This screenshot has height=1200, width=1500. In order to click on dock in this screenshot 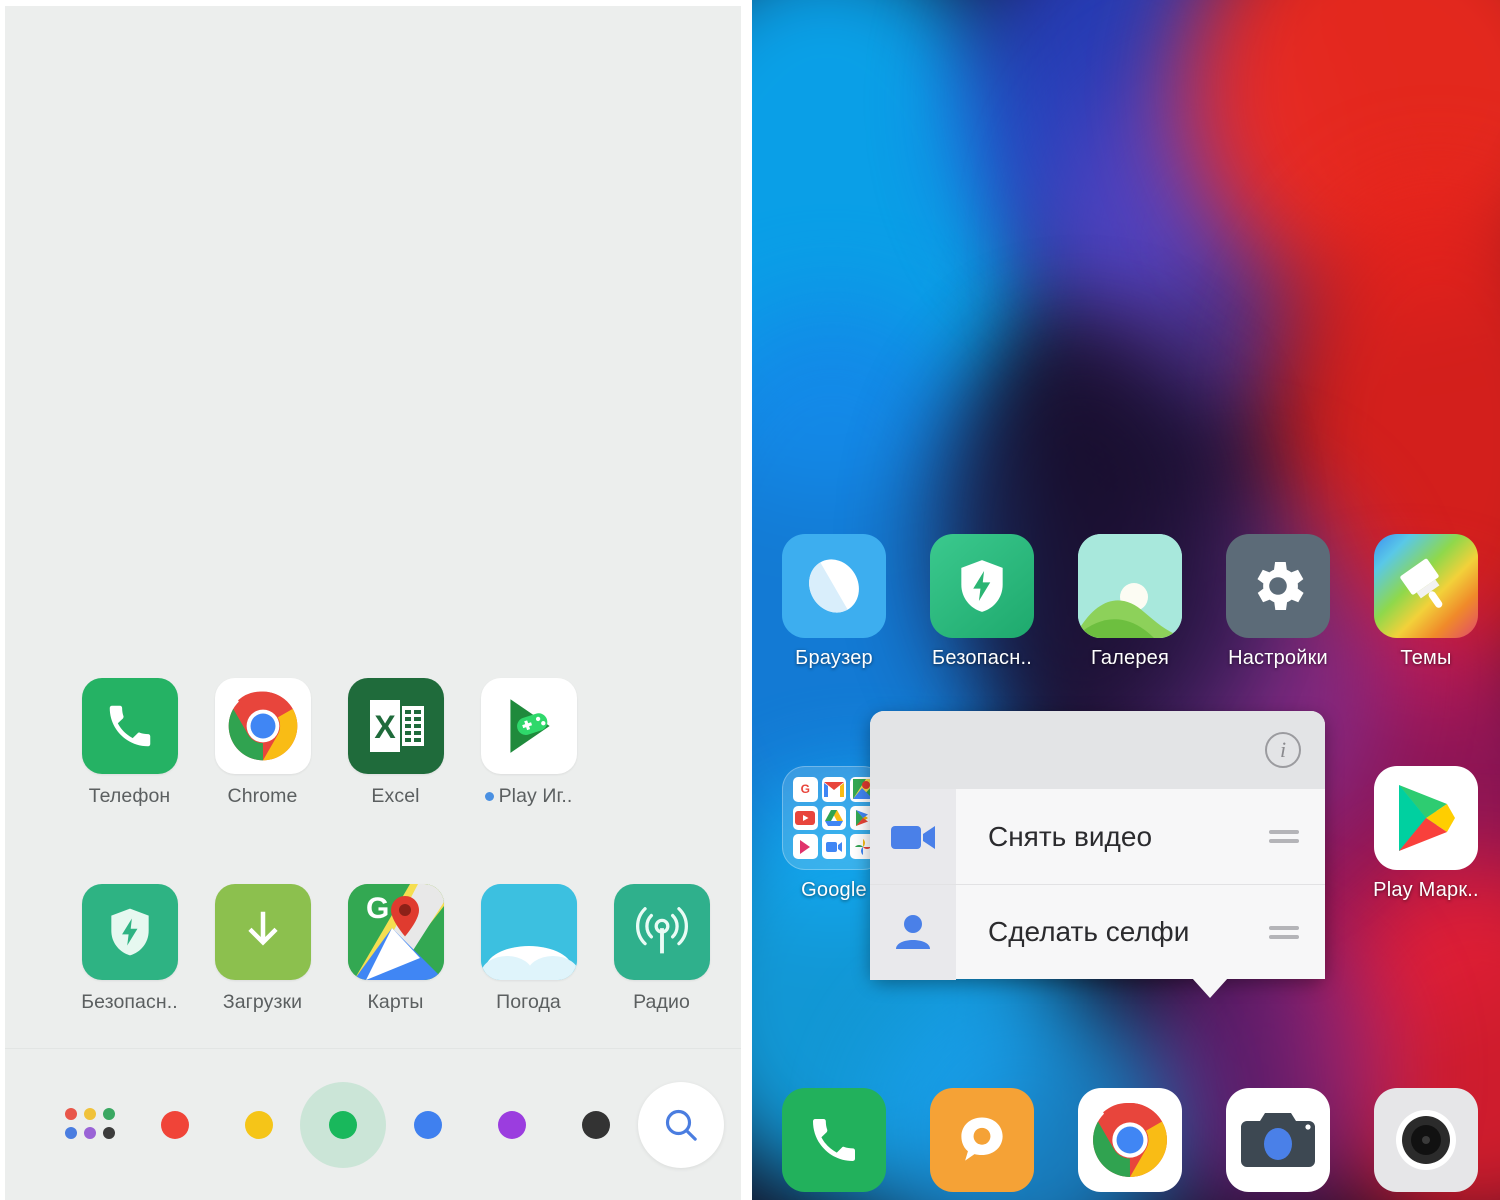, I will do `click(1126, 1140)`.